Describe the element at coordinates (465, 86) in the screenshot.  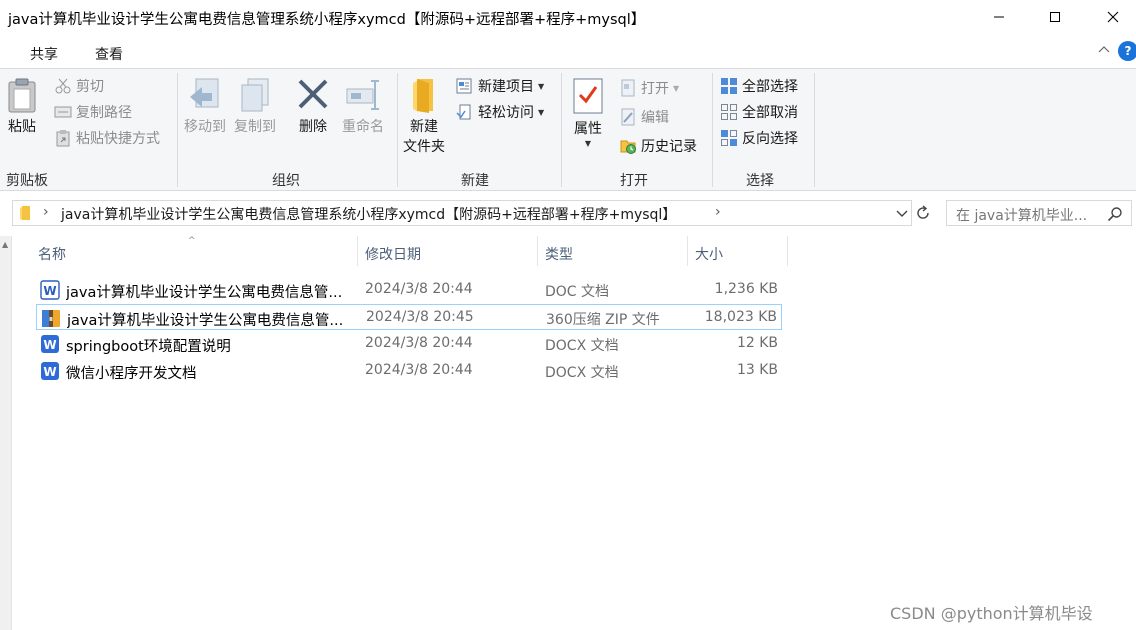
I see `new-item-icon` at that location.